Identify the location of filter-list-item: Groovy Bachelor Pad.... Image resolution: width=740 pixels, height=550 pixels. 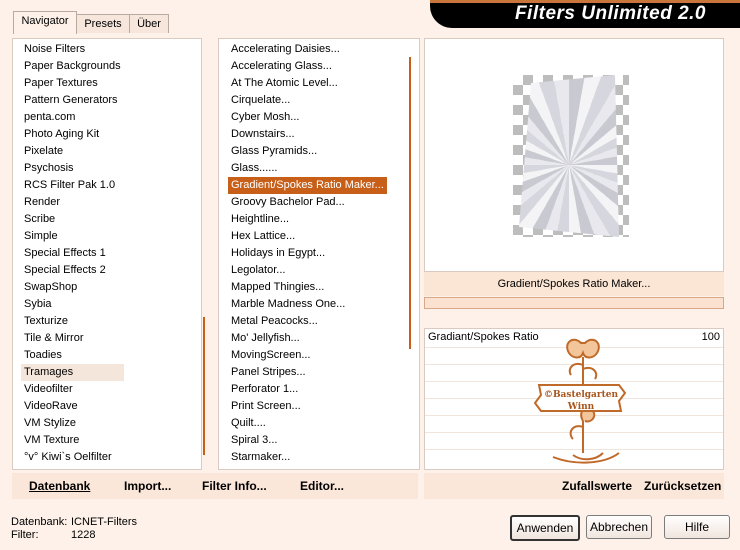
(307, 202).